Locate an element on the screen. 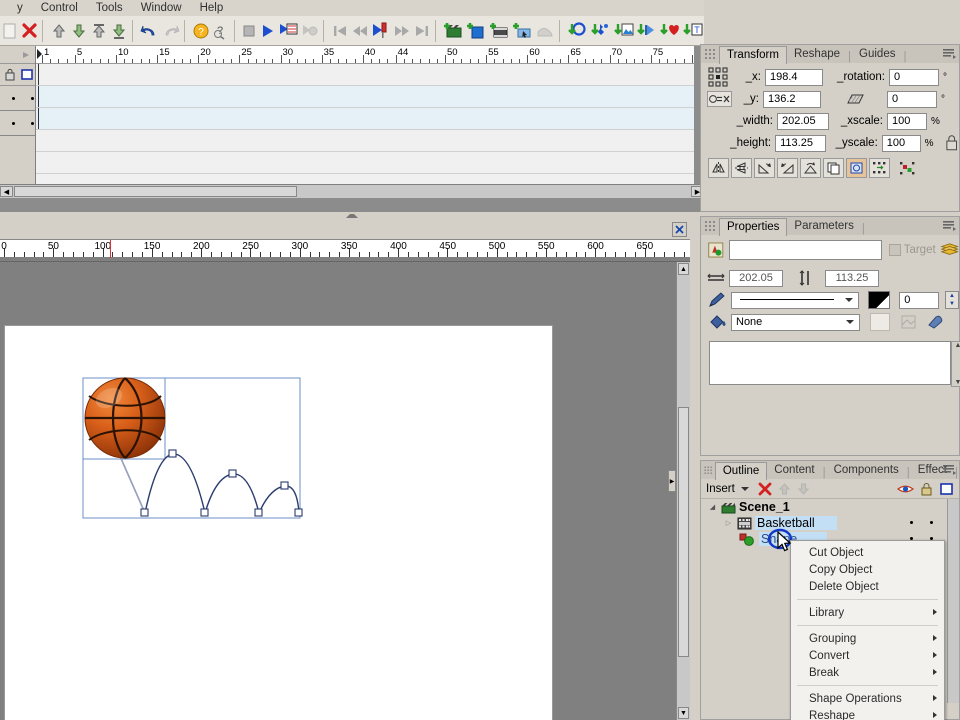 This screenshot has height=720, width=960. height-input: 113.25 is located at coordinates (800, 143).